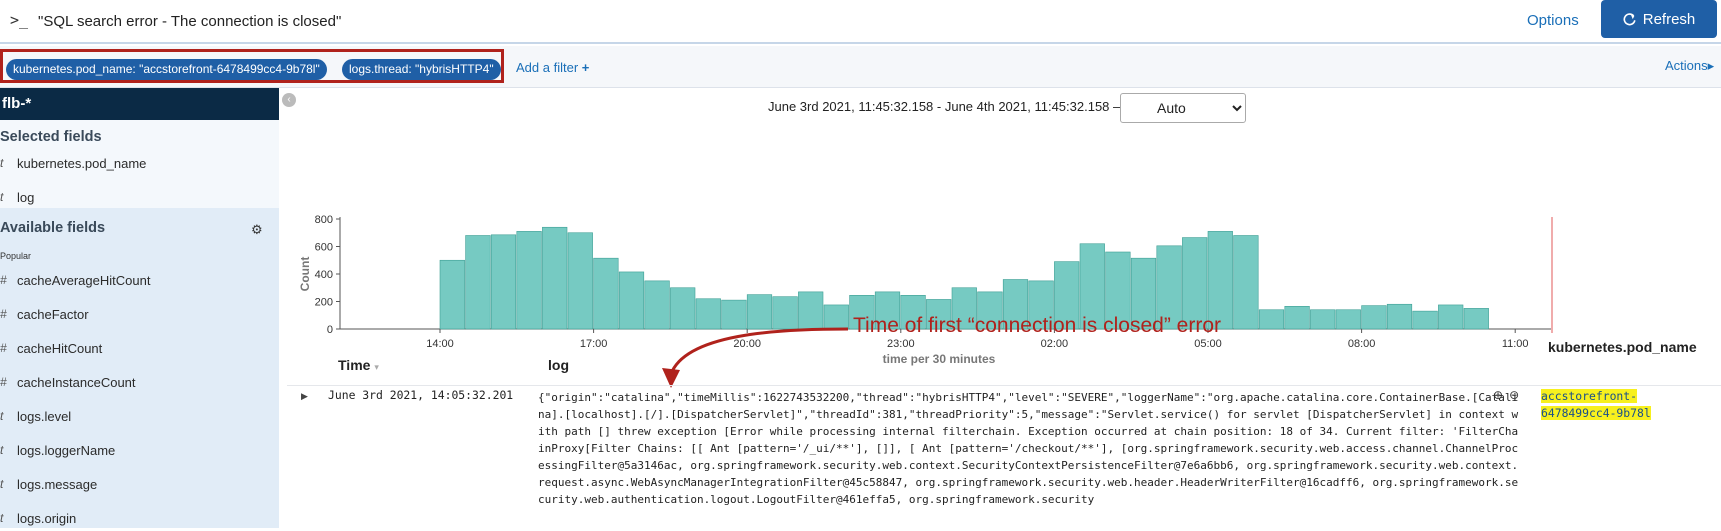 The height and width of the screenshot is (531, 1721). What do you see at coordinates (1055, 344) in the screenshot?
I see `x-tick-label: 02:00` at bounding box center [1055, 344].